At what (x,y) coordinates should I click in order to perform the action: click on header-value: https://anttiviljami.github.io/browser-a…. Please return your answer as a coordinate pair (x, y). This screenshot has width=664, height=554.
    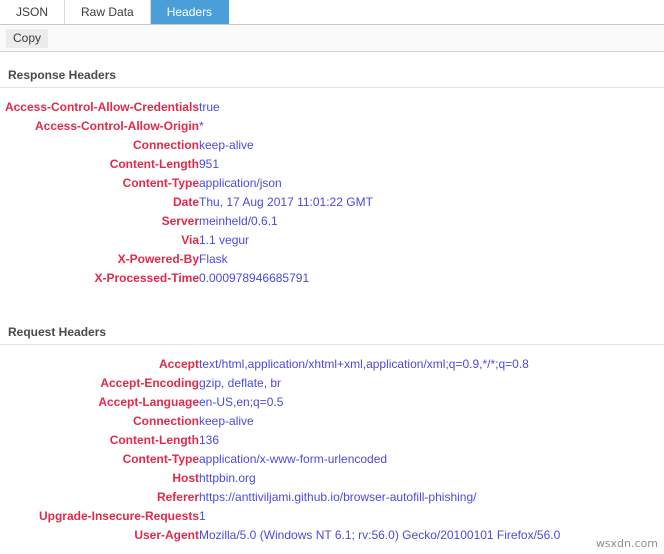
    Looking at the image, I should click on (431, 497).